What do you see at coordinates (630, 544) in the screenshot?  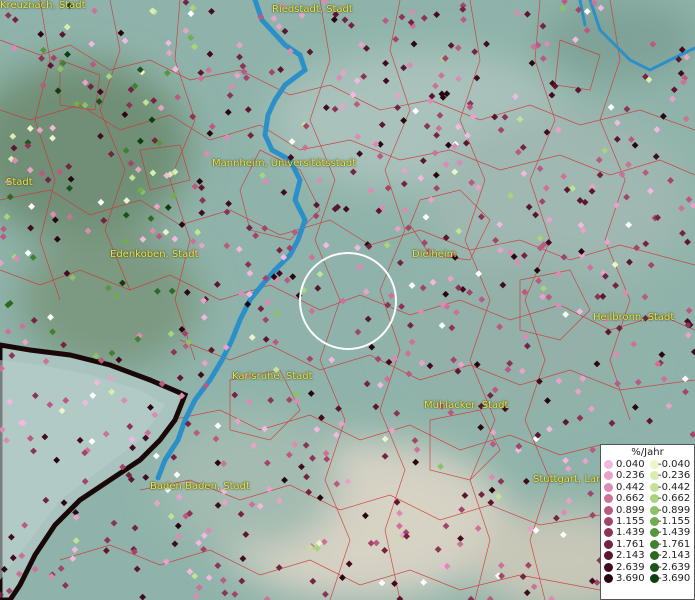 I see `legend-value-positive: 1.761` at bounding box center [630, 544].